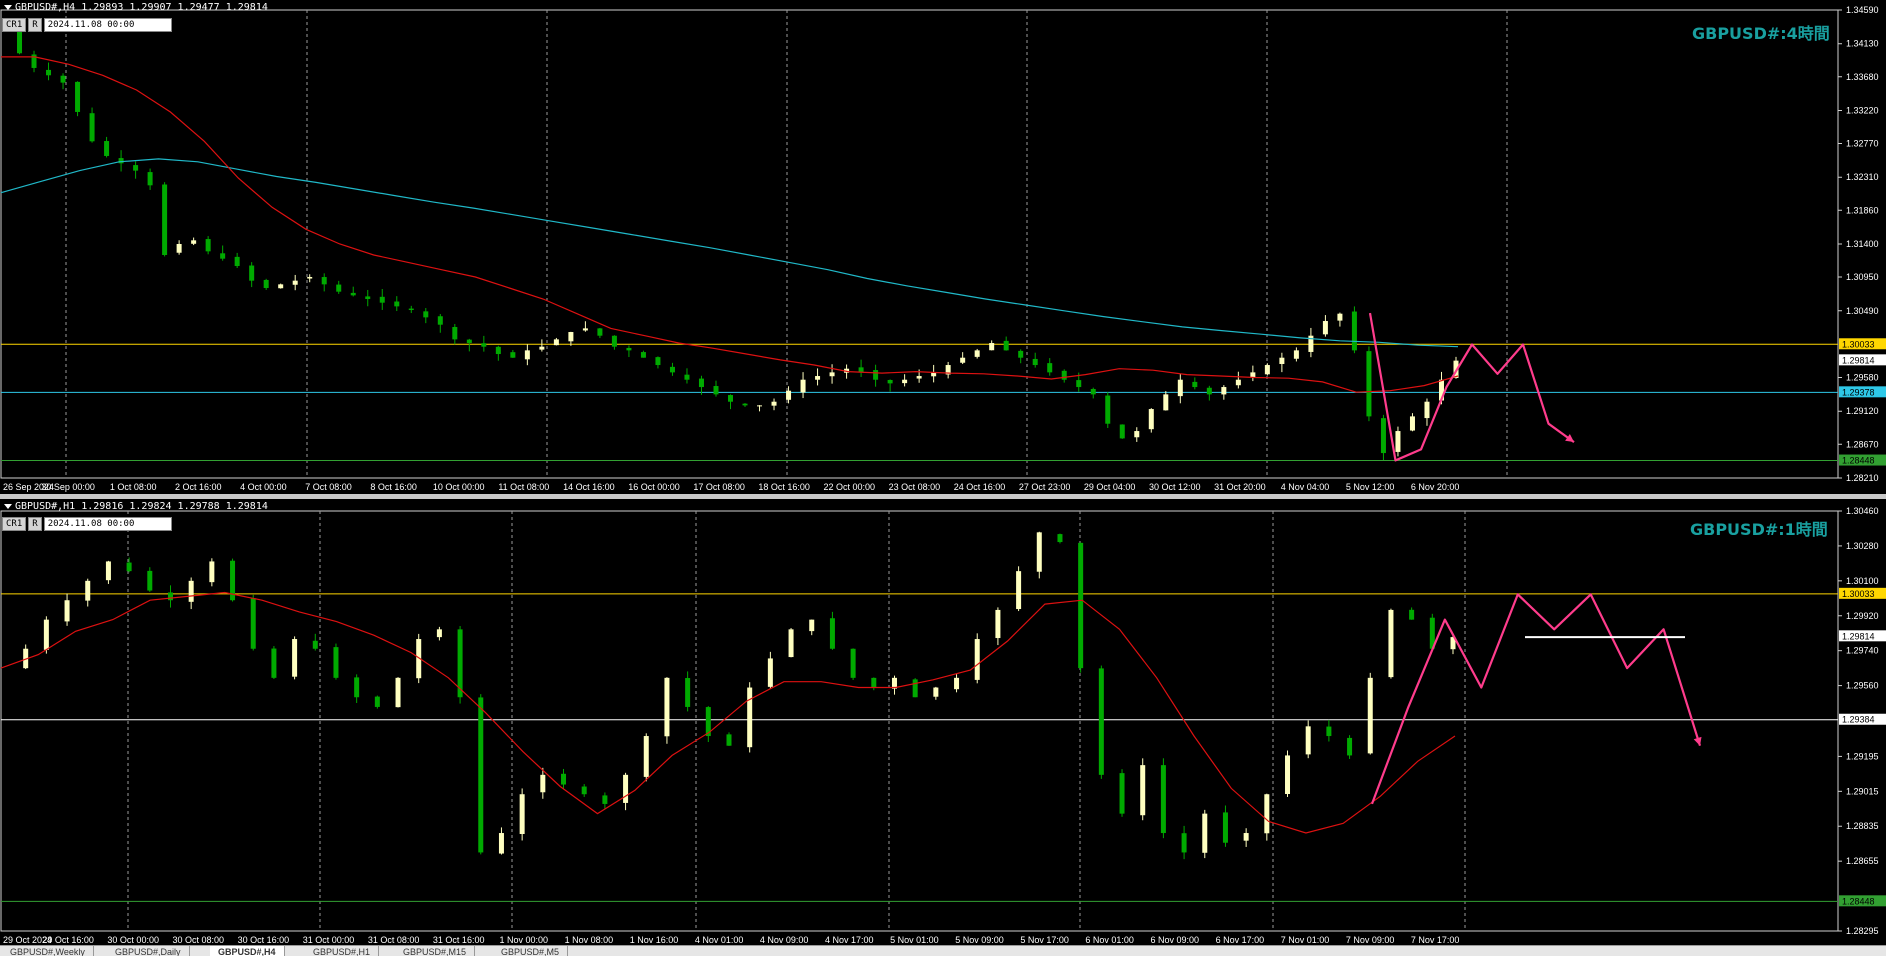  I want to click on x-tick-label: 16 Oct 00:00, so click(654, 487).